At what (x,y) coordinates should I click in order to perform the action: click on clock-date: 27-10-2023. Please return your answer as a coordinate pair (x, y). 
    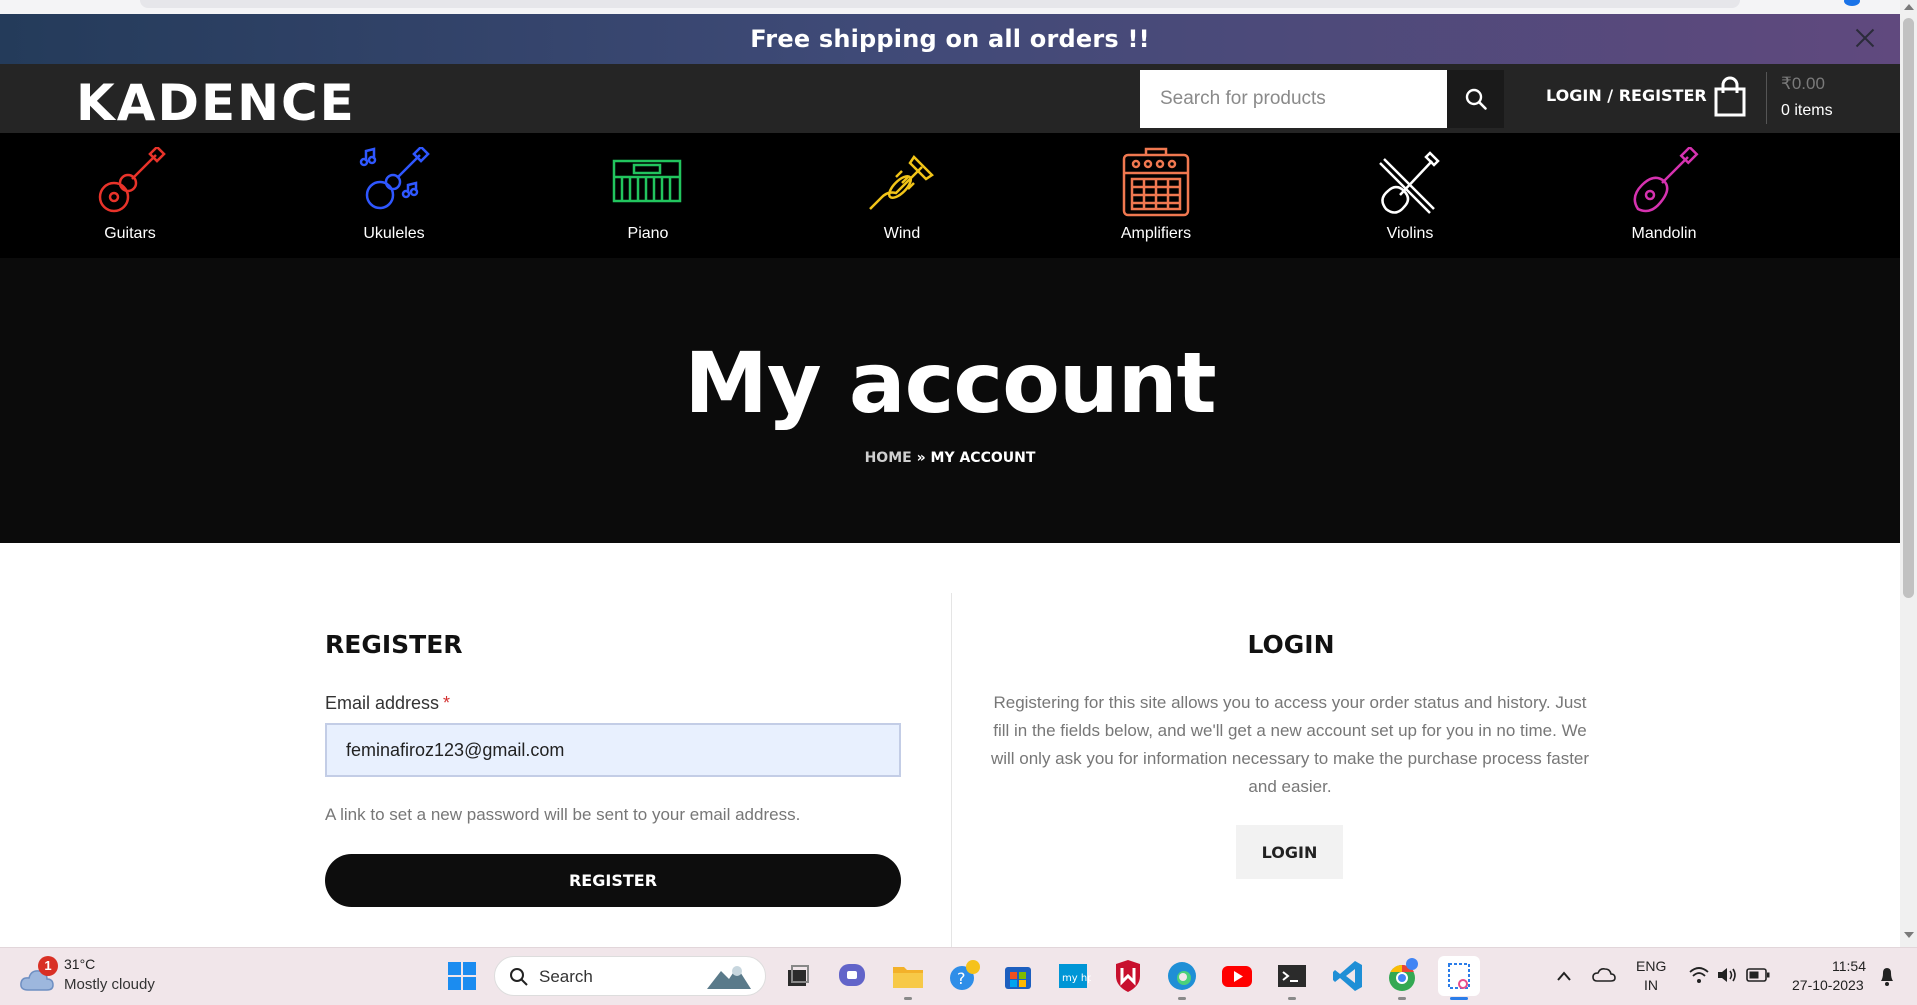
    Looking at the image, I should click on (1828, 985).